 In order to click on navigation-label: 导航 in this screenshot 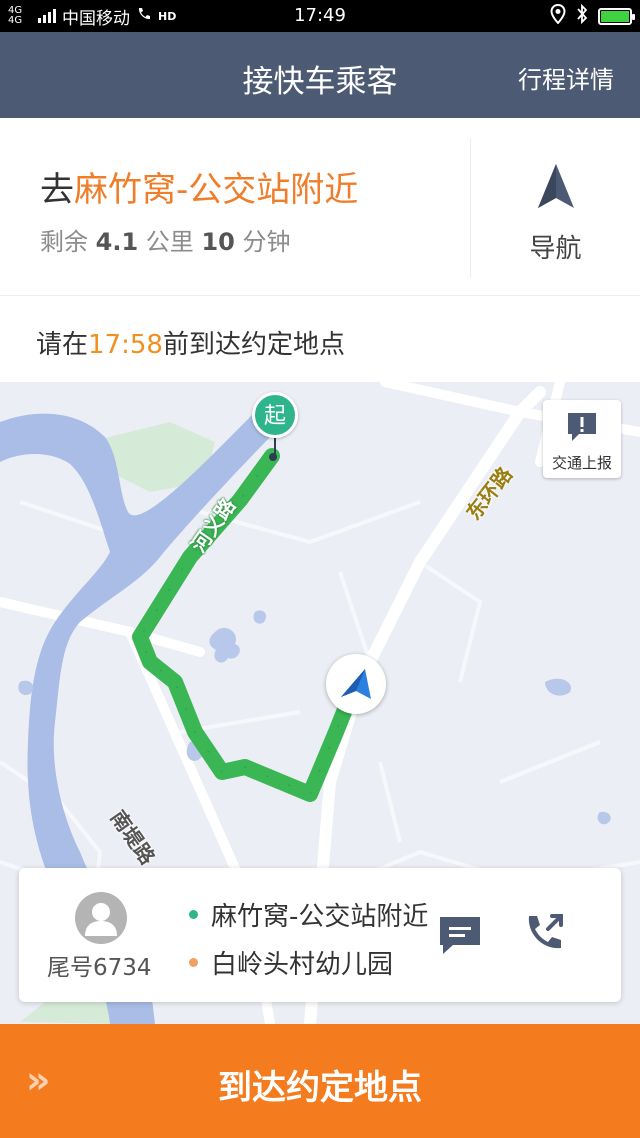, I will do `click(555, 249)`.